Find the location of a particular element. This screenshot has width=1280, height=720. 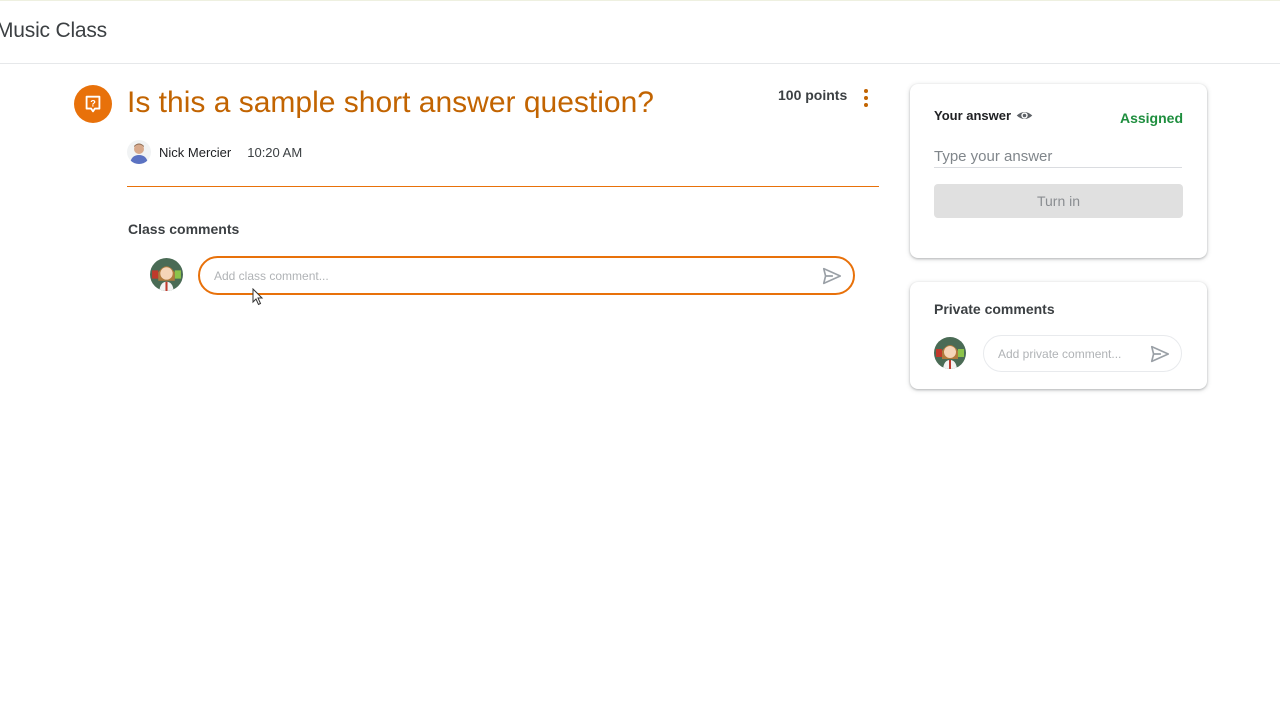

more-options-button is located at coordinates (866, 98).